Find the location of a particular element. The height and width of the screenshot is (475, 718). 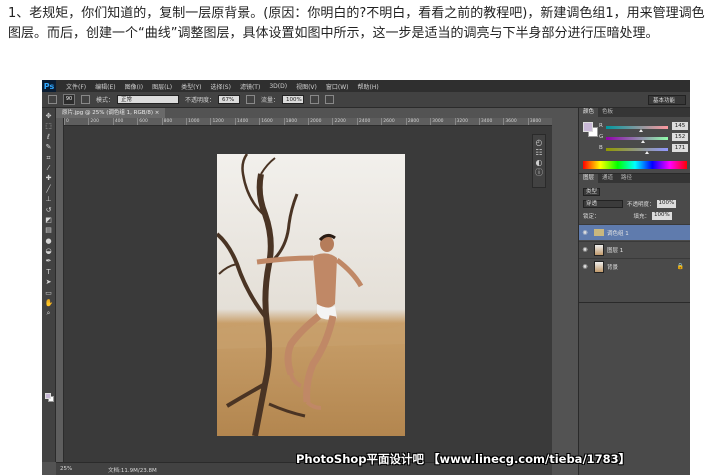

color-spectrum is located at coordinates (635, 165).